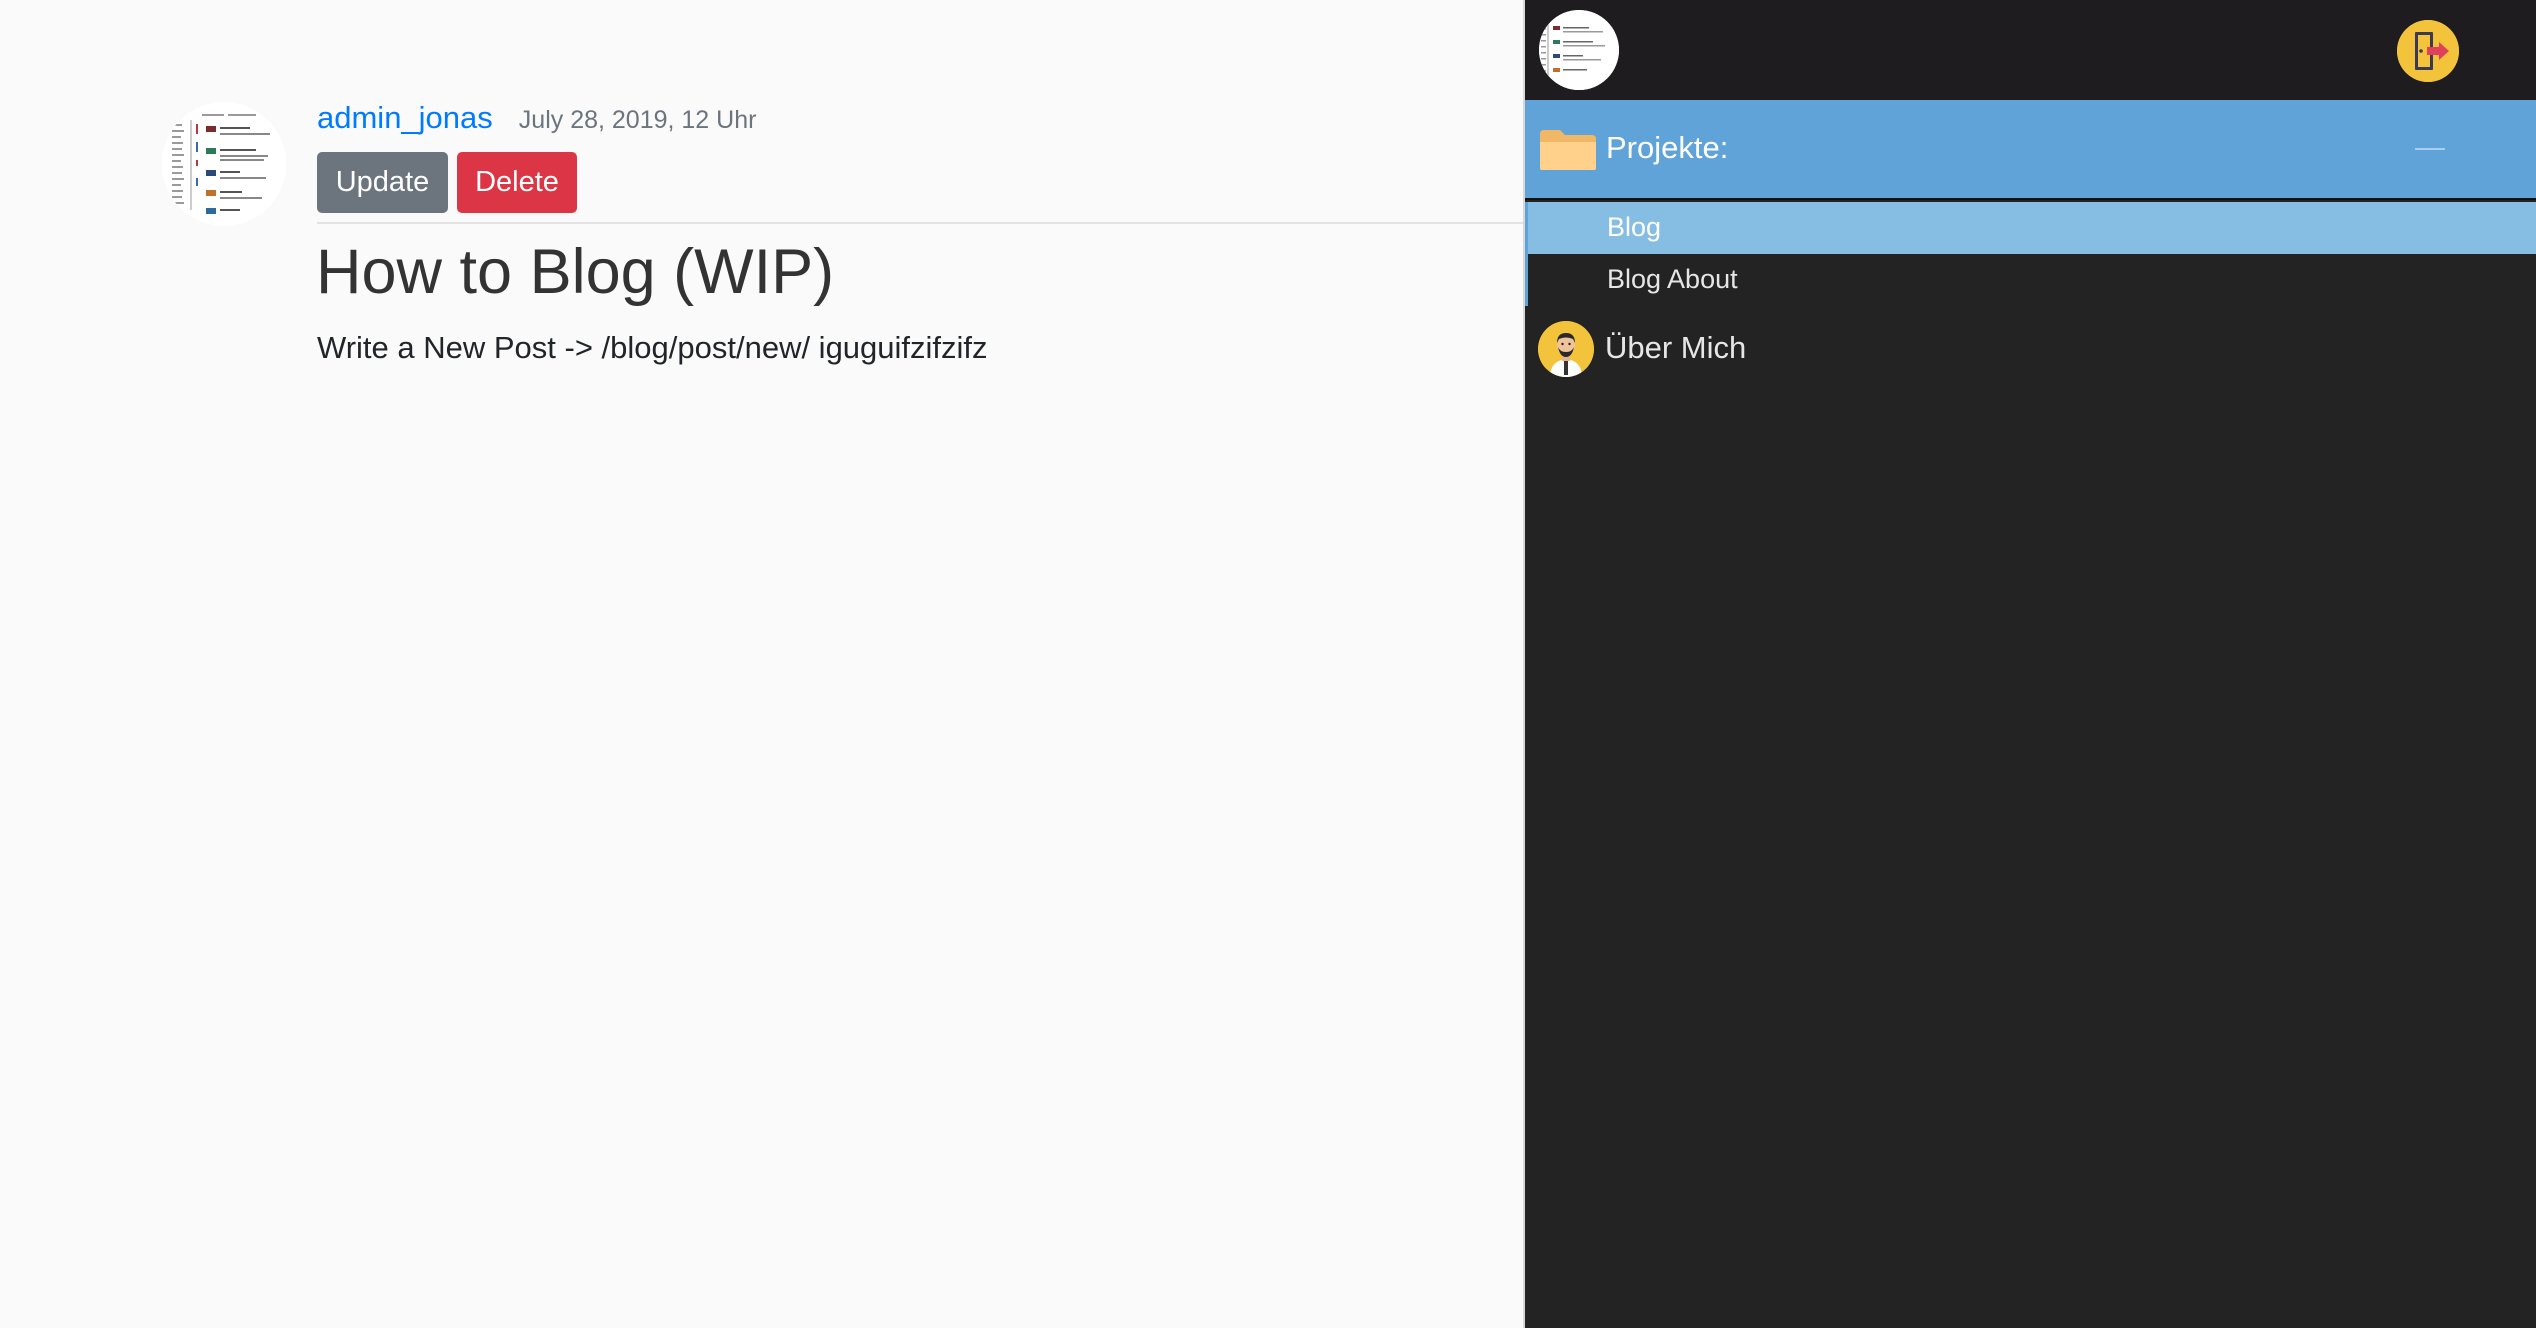 This screenshot has height=1328, width=2536. What do you see at coordinates (575, 272) in the screenshot?
I see `post-title: How to Blog (WIP)` at bounding box center [575, 272].